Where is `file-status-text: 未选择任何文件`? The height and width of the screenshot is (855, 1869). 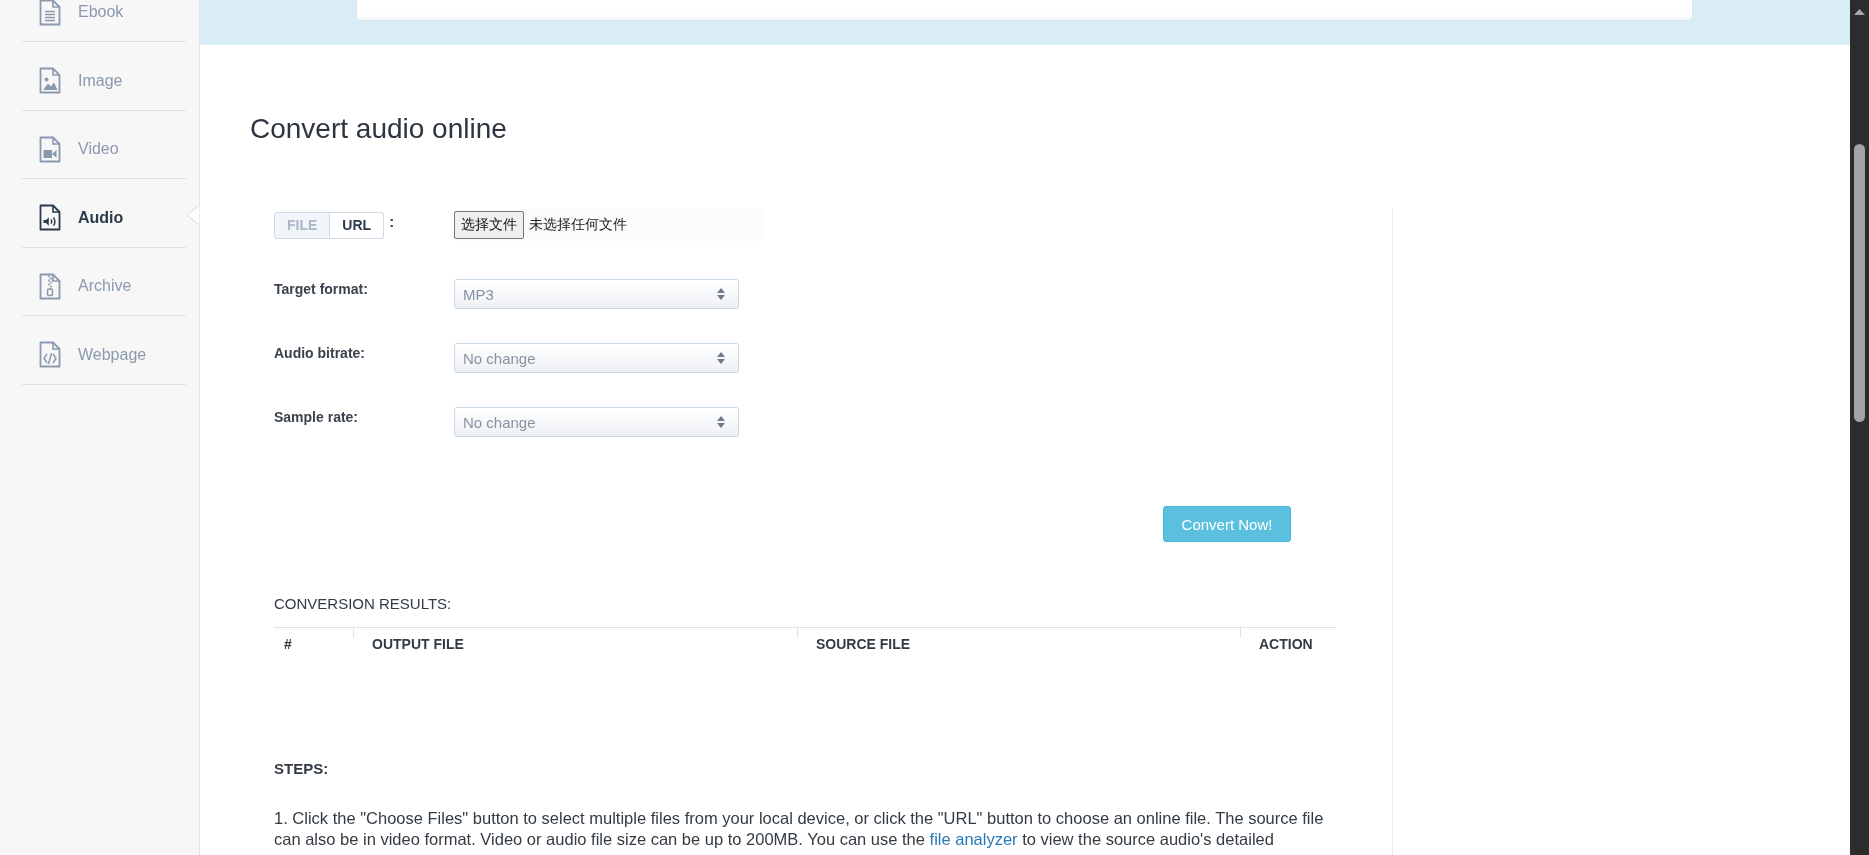
file-status-text: 未选择任何文件 is located at coordinates (578, 225).